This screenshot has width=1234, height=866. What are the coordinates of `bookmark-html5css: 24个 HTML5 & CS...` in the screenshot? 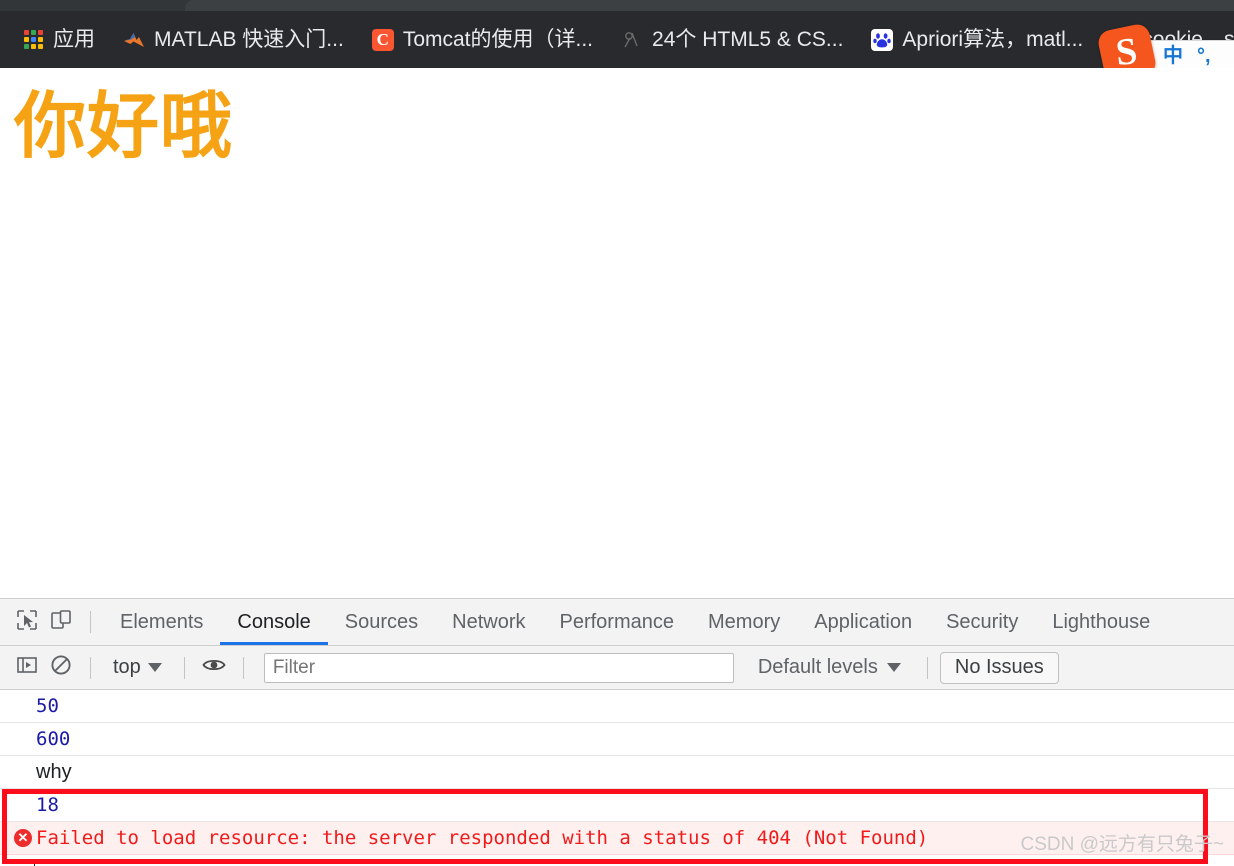 It's located at (732, 40).